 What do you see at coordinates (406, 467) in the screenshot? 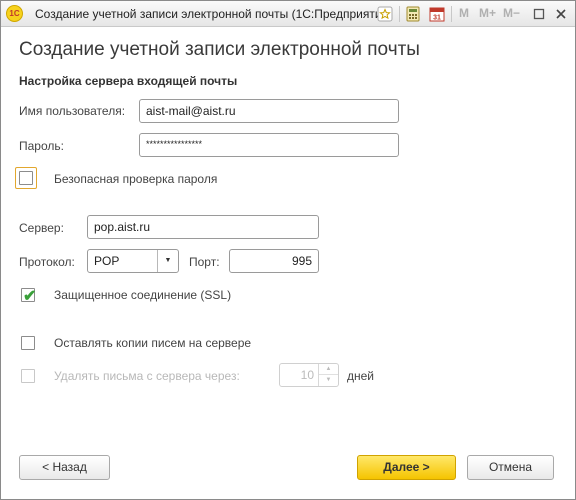
I see `next-button: Далее >` at bounding box center [406, 467].